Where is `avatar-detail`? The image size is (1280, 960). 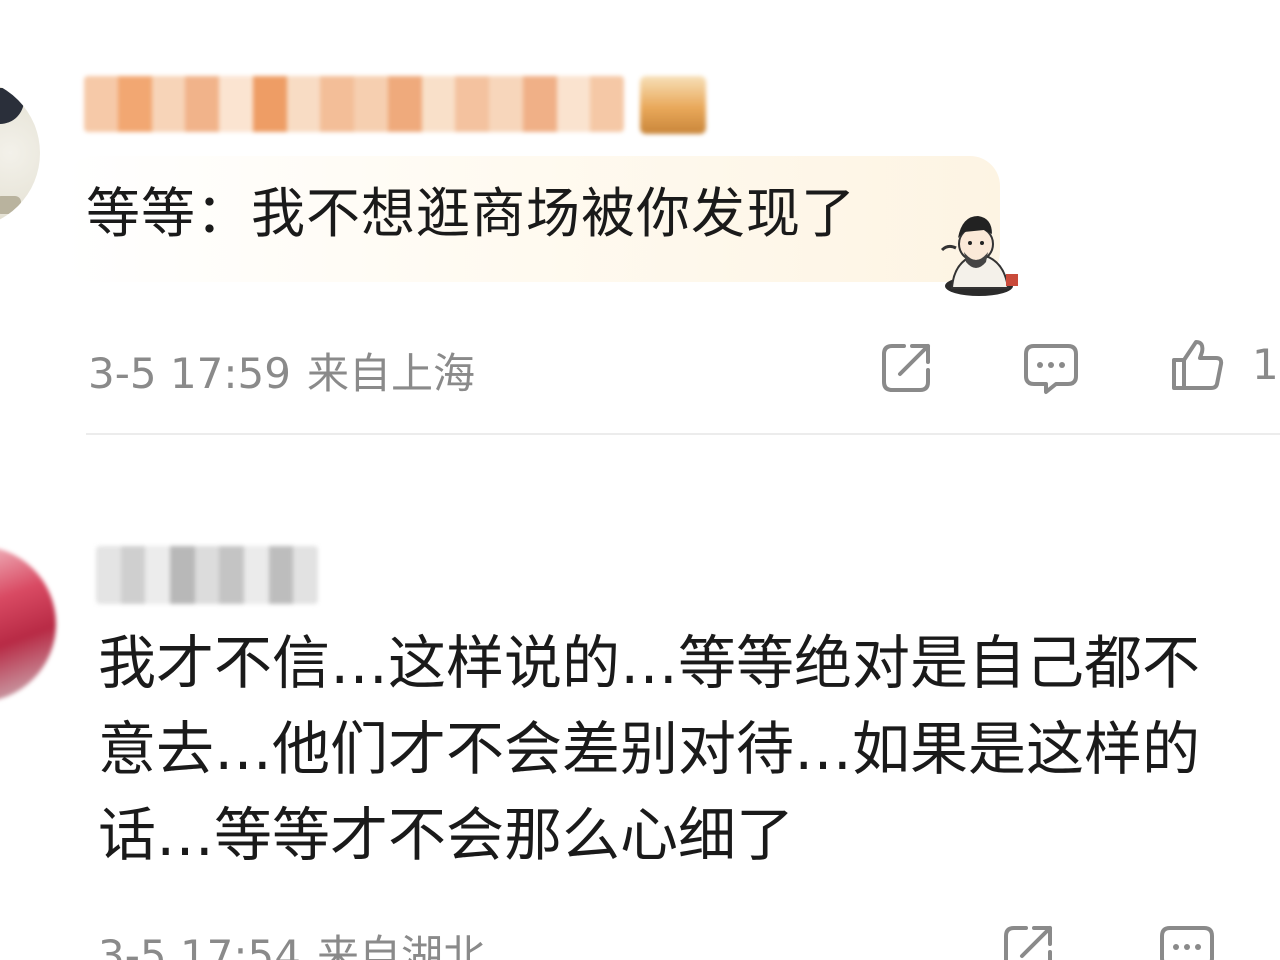 avatar-detail is located at coordinates (10, 205).